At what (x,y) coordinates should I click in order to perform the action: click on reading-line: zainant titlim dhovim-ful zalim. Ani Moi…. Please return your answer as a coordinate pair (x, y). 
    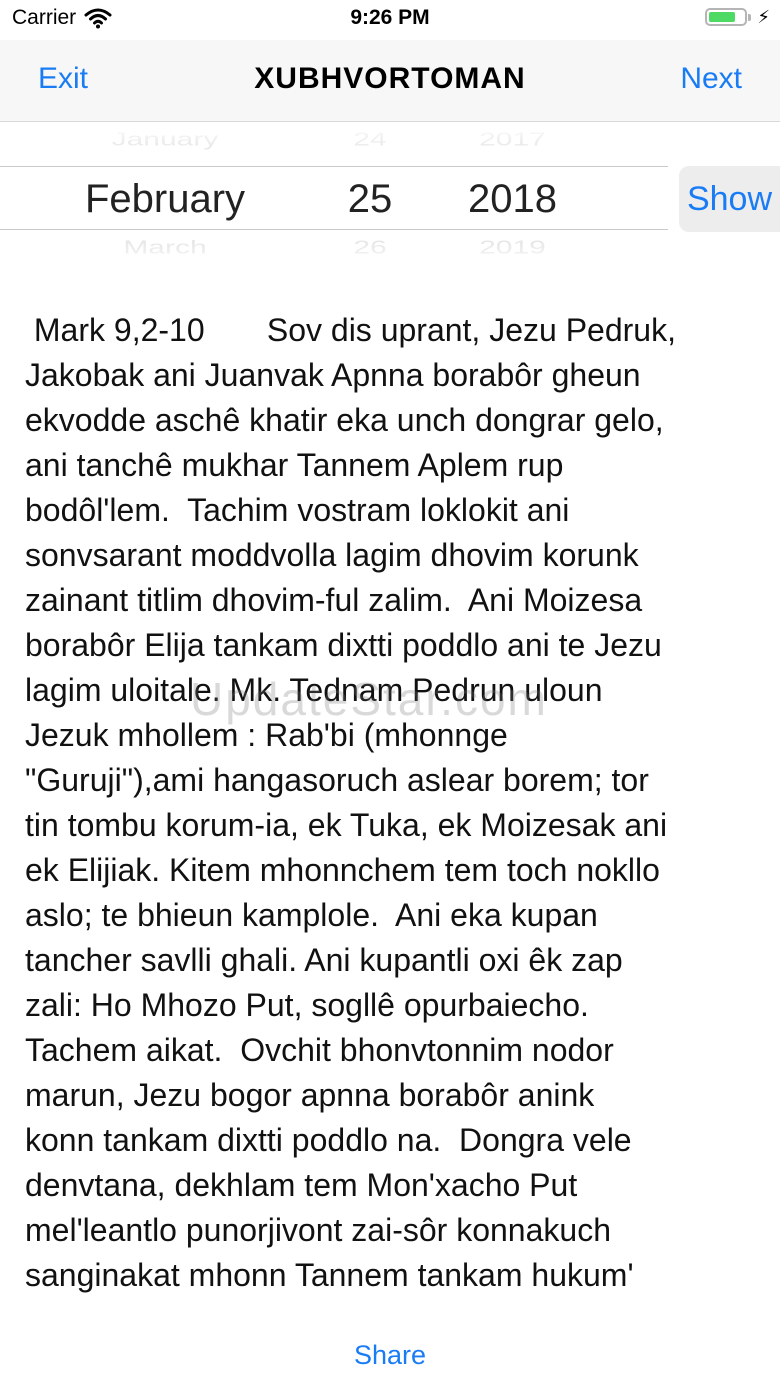
    Looking at the image, I should click on (334, 600).